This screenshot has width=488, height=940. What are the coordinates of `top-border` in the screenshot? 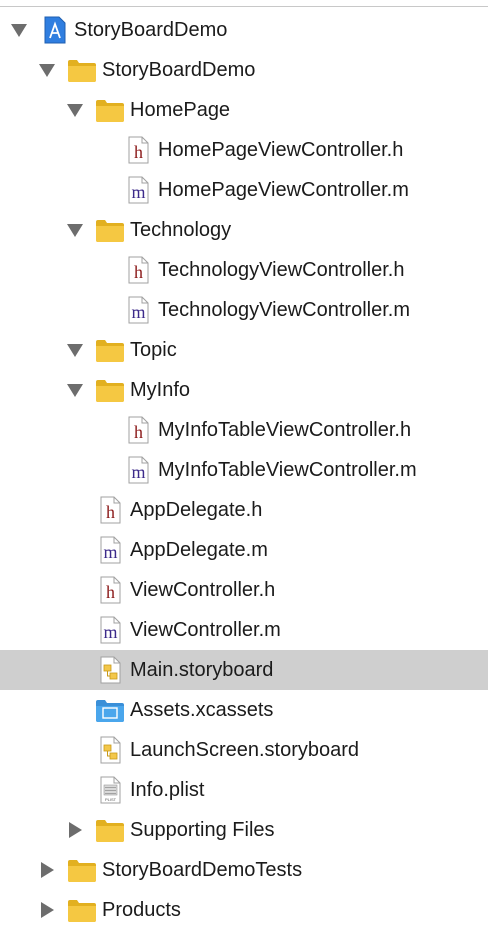 It's located at (244, 6).